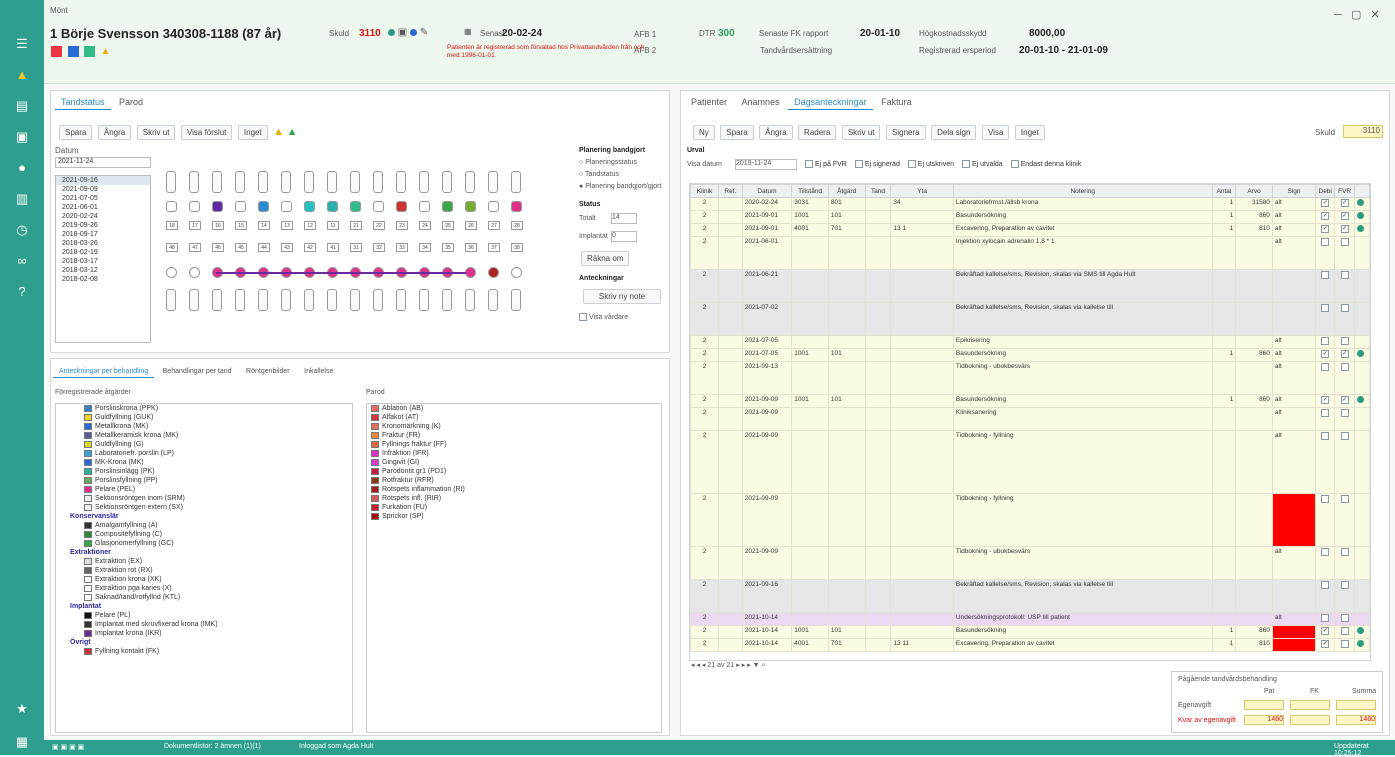 Image resolution: width=1395 pixels, height=757 pixels. I want to click on ny-button: Ny, so click(704, 132).